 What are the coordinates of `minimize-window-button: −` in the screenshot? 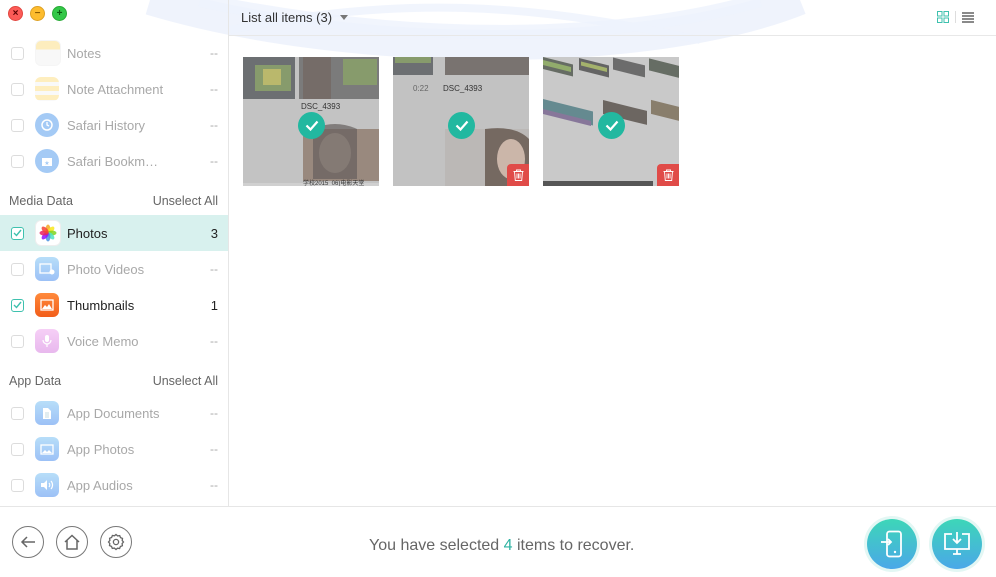 It's located at (37, 13).